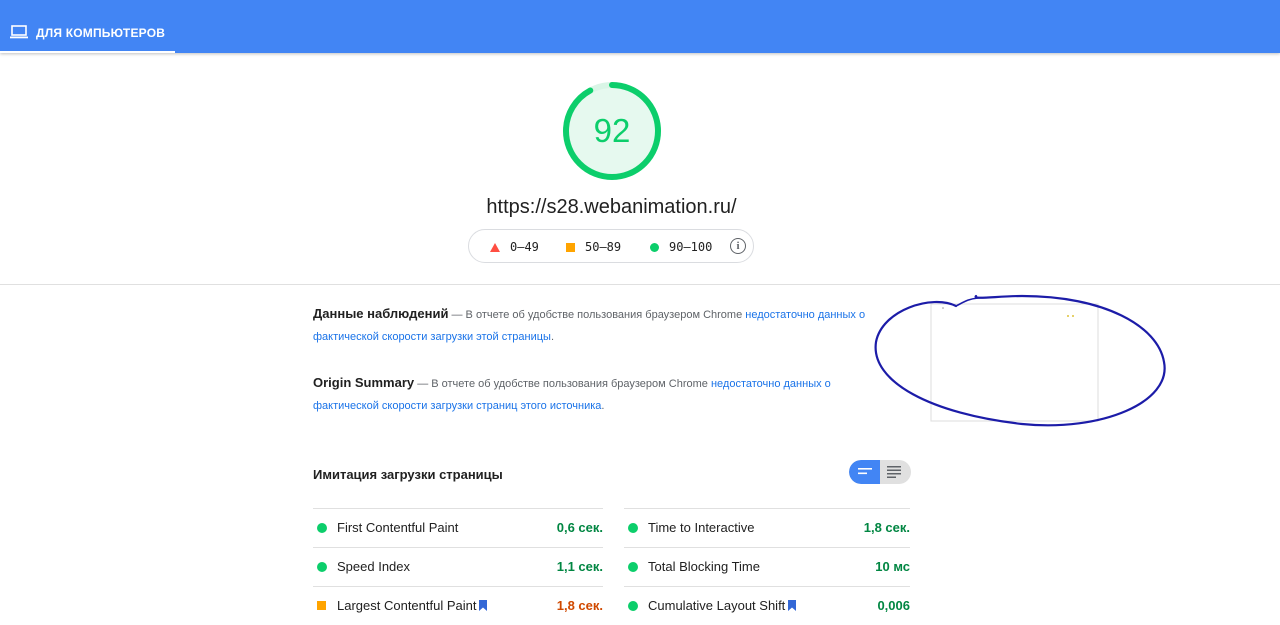  Describe the element at coordinates (1020, 360) in the screenshot. I see `screenshot-thumbnail` at that location.